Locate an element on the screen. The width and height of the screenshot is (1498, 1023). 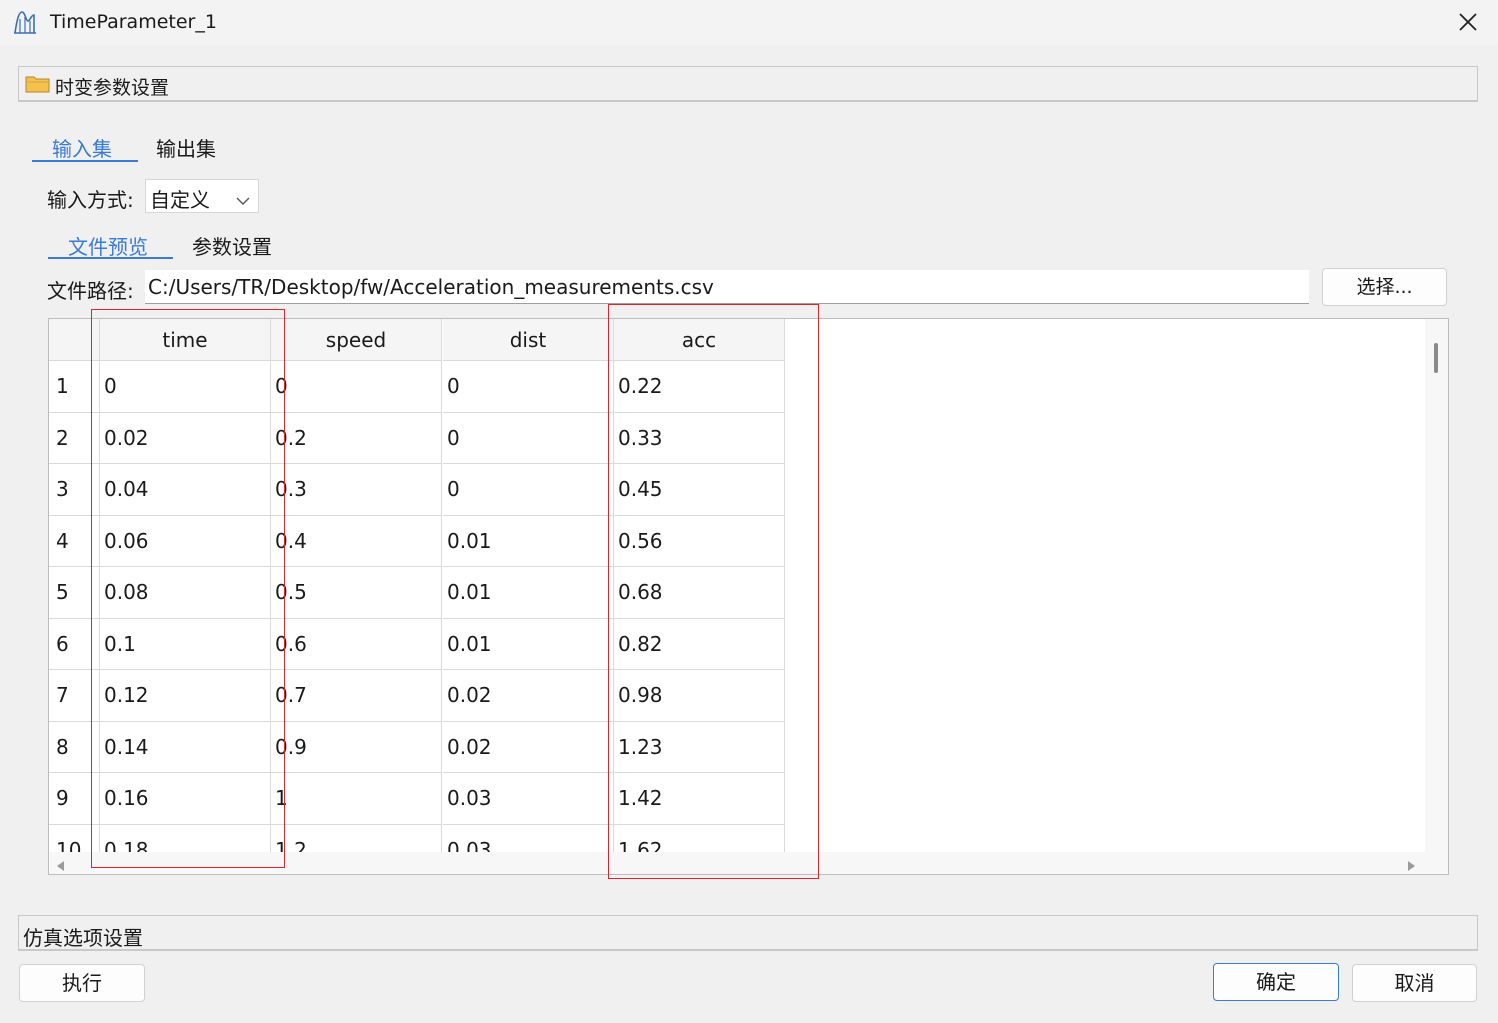
row-header: 9 is located at coordinates (74, 799).